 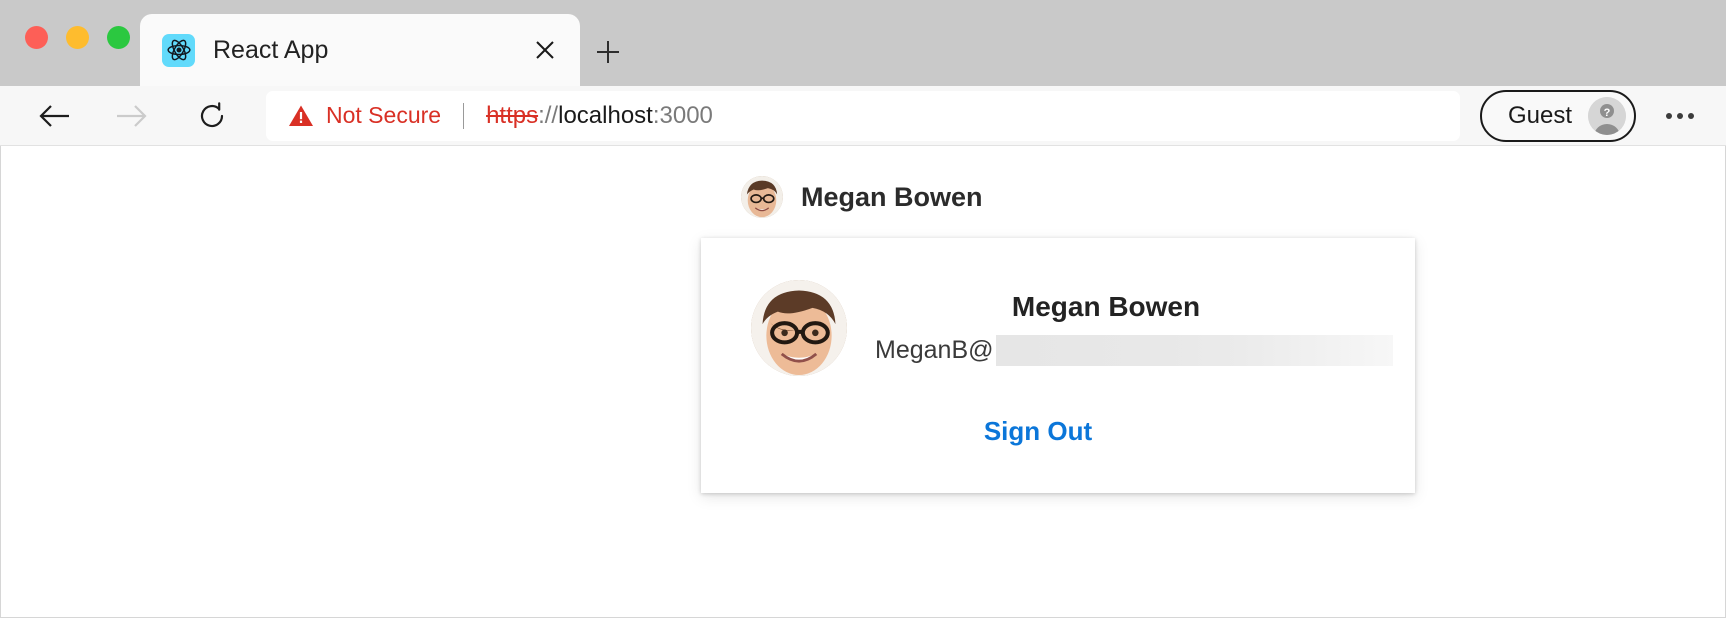 What do you see at coordinates (271, 49) in the screenshot?
I see `tab-title: React App` at bounding box center [271, 49].